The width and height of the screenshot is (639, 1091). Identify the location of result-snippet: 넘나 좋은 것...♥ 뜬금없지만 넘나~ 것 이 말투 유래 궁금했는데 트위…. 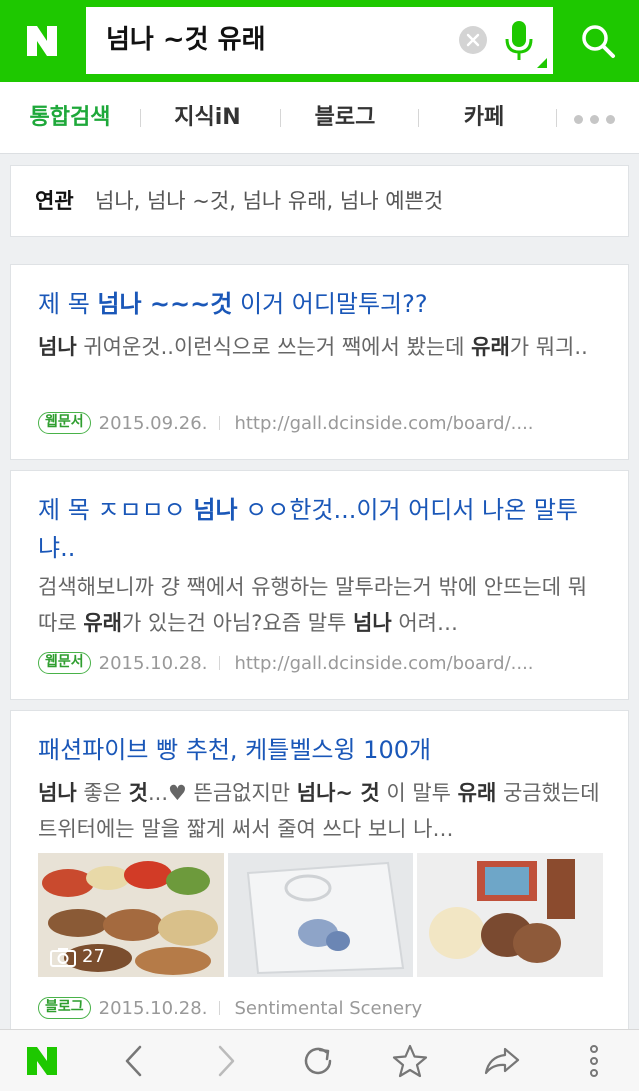
(319, 811).